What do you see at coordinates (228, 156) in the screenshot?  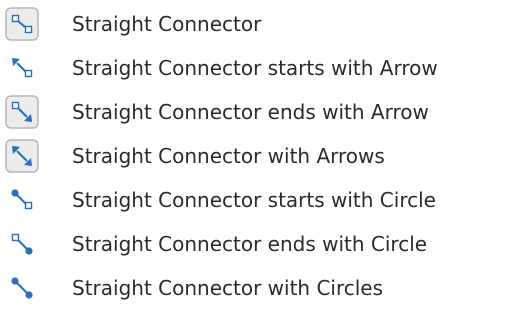 I see `menu-item-label: Straight Connector with Arrows` at bounding box center [228, 156].